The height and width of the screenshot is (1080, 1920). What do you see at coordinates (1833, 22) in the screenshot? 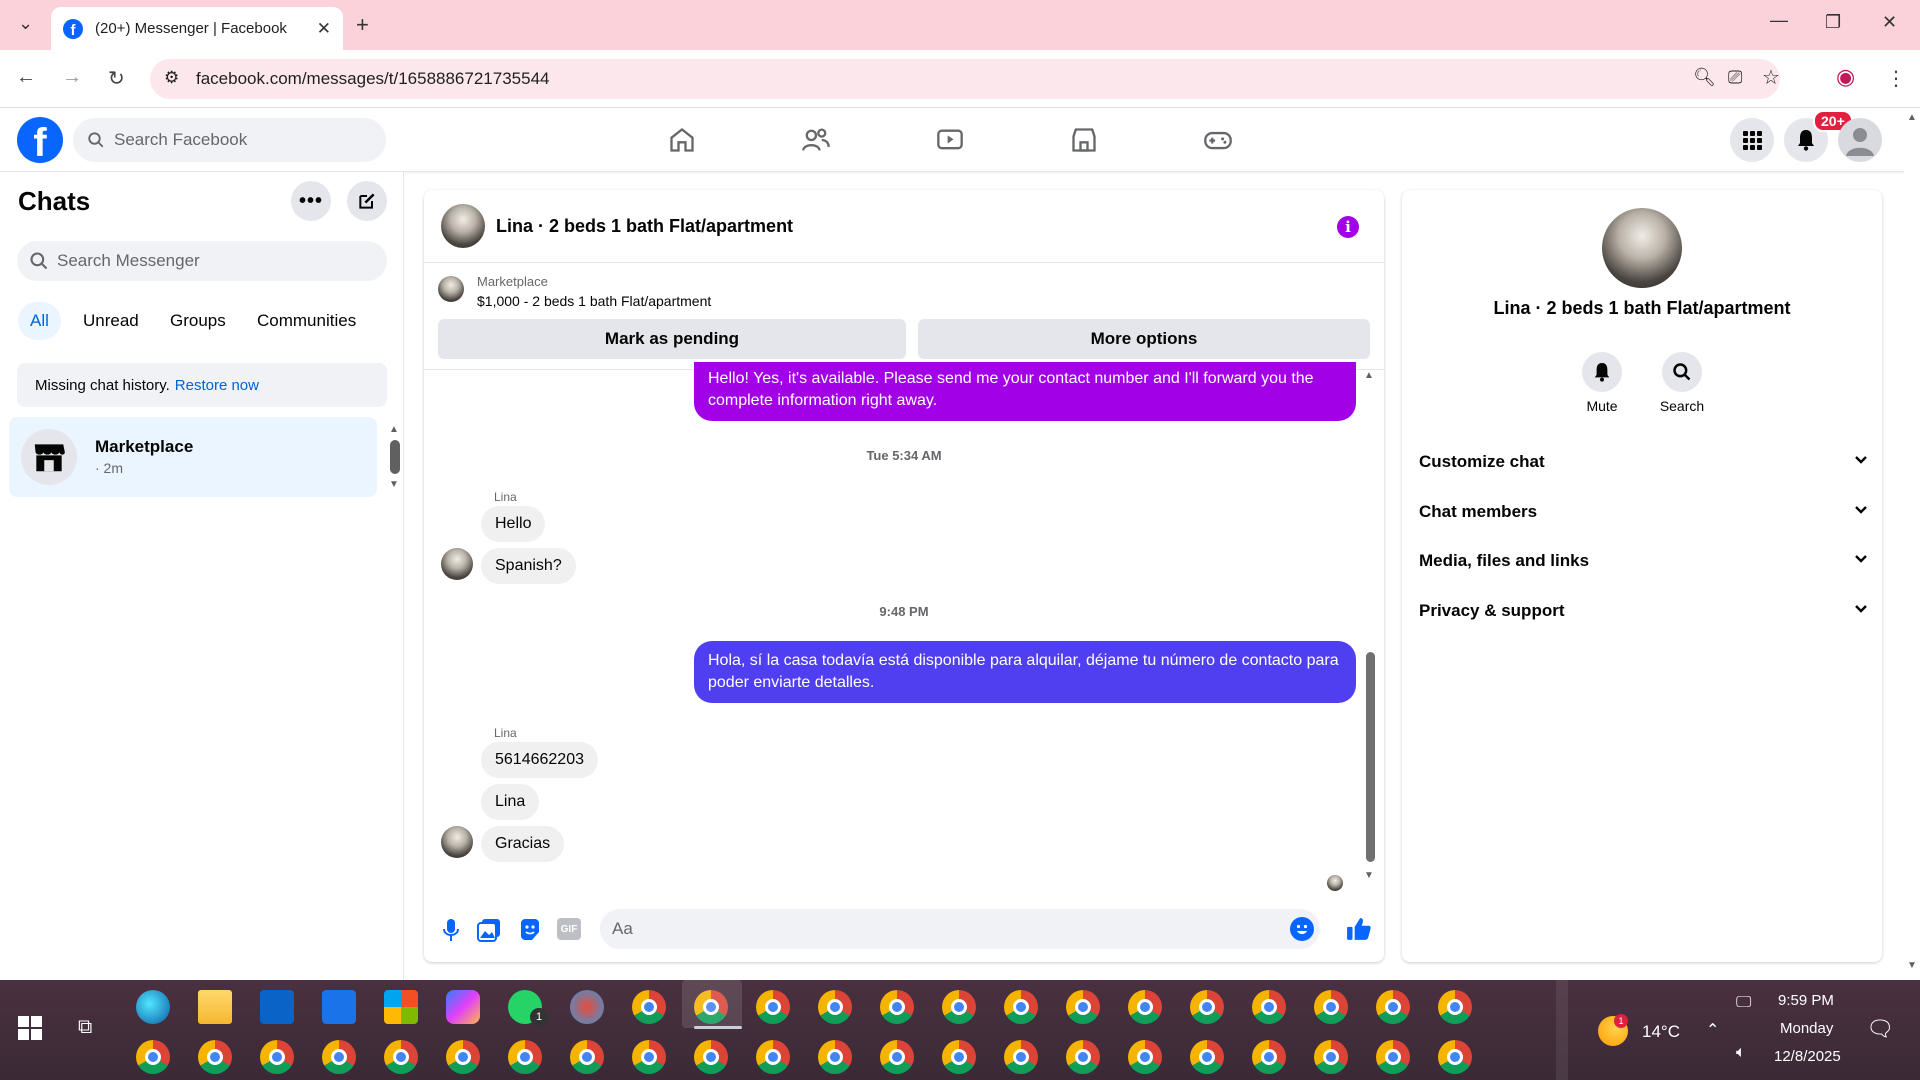
I see `restore-window-icon: ❐` at bounding box center [1833, 22].